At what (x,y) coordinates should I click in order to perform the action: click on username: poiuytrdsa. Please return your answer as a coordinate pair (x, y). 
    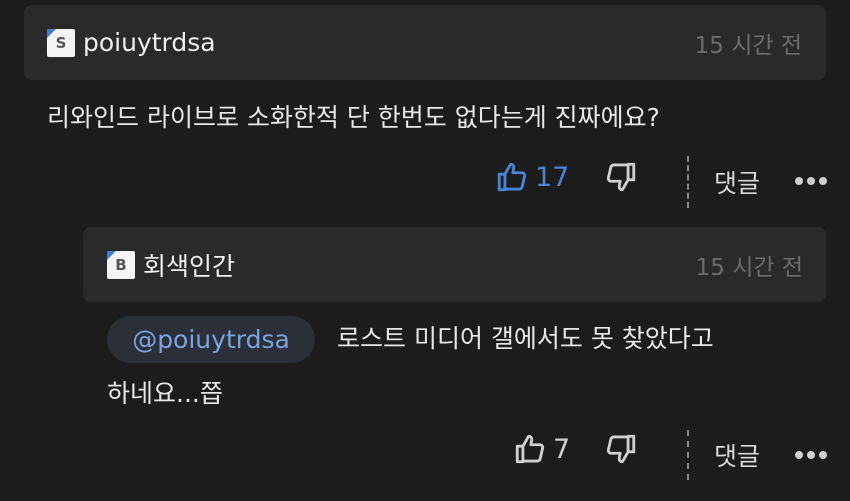
    Looking at the image, I should click on (149, 42).